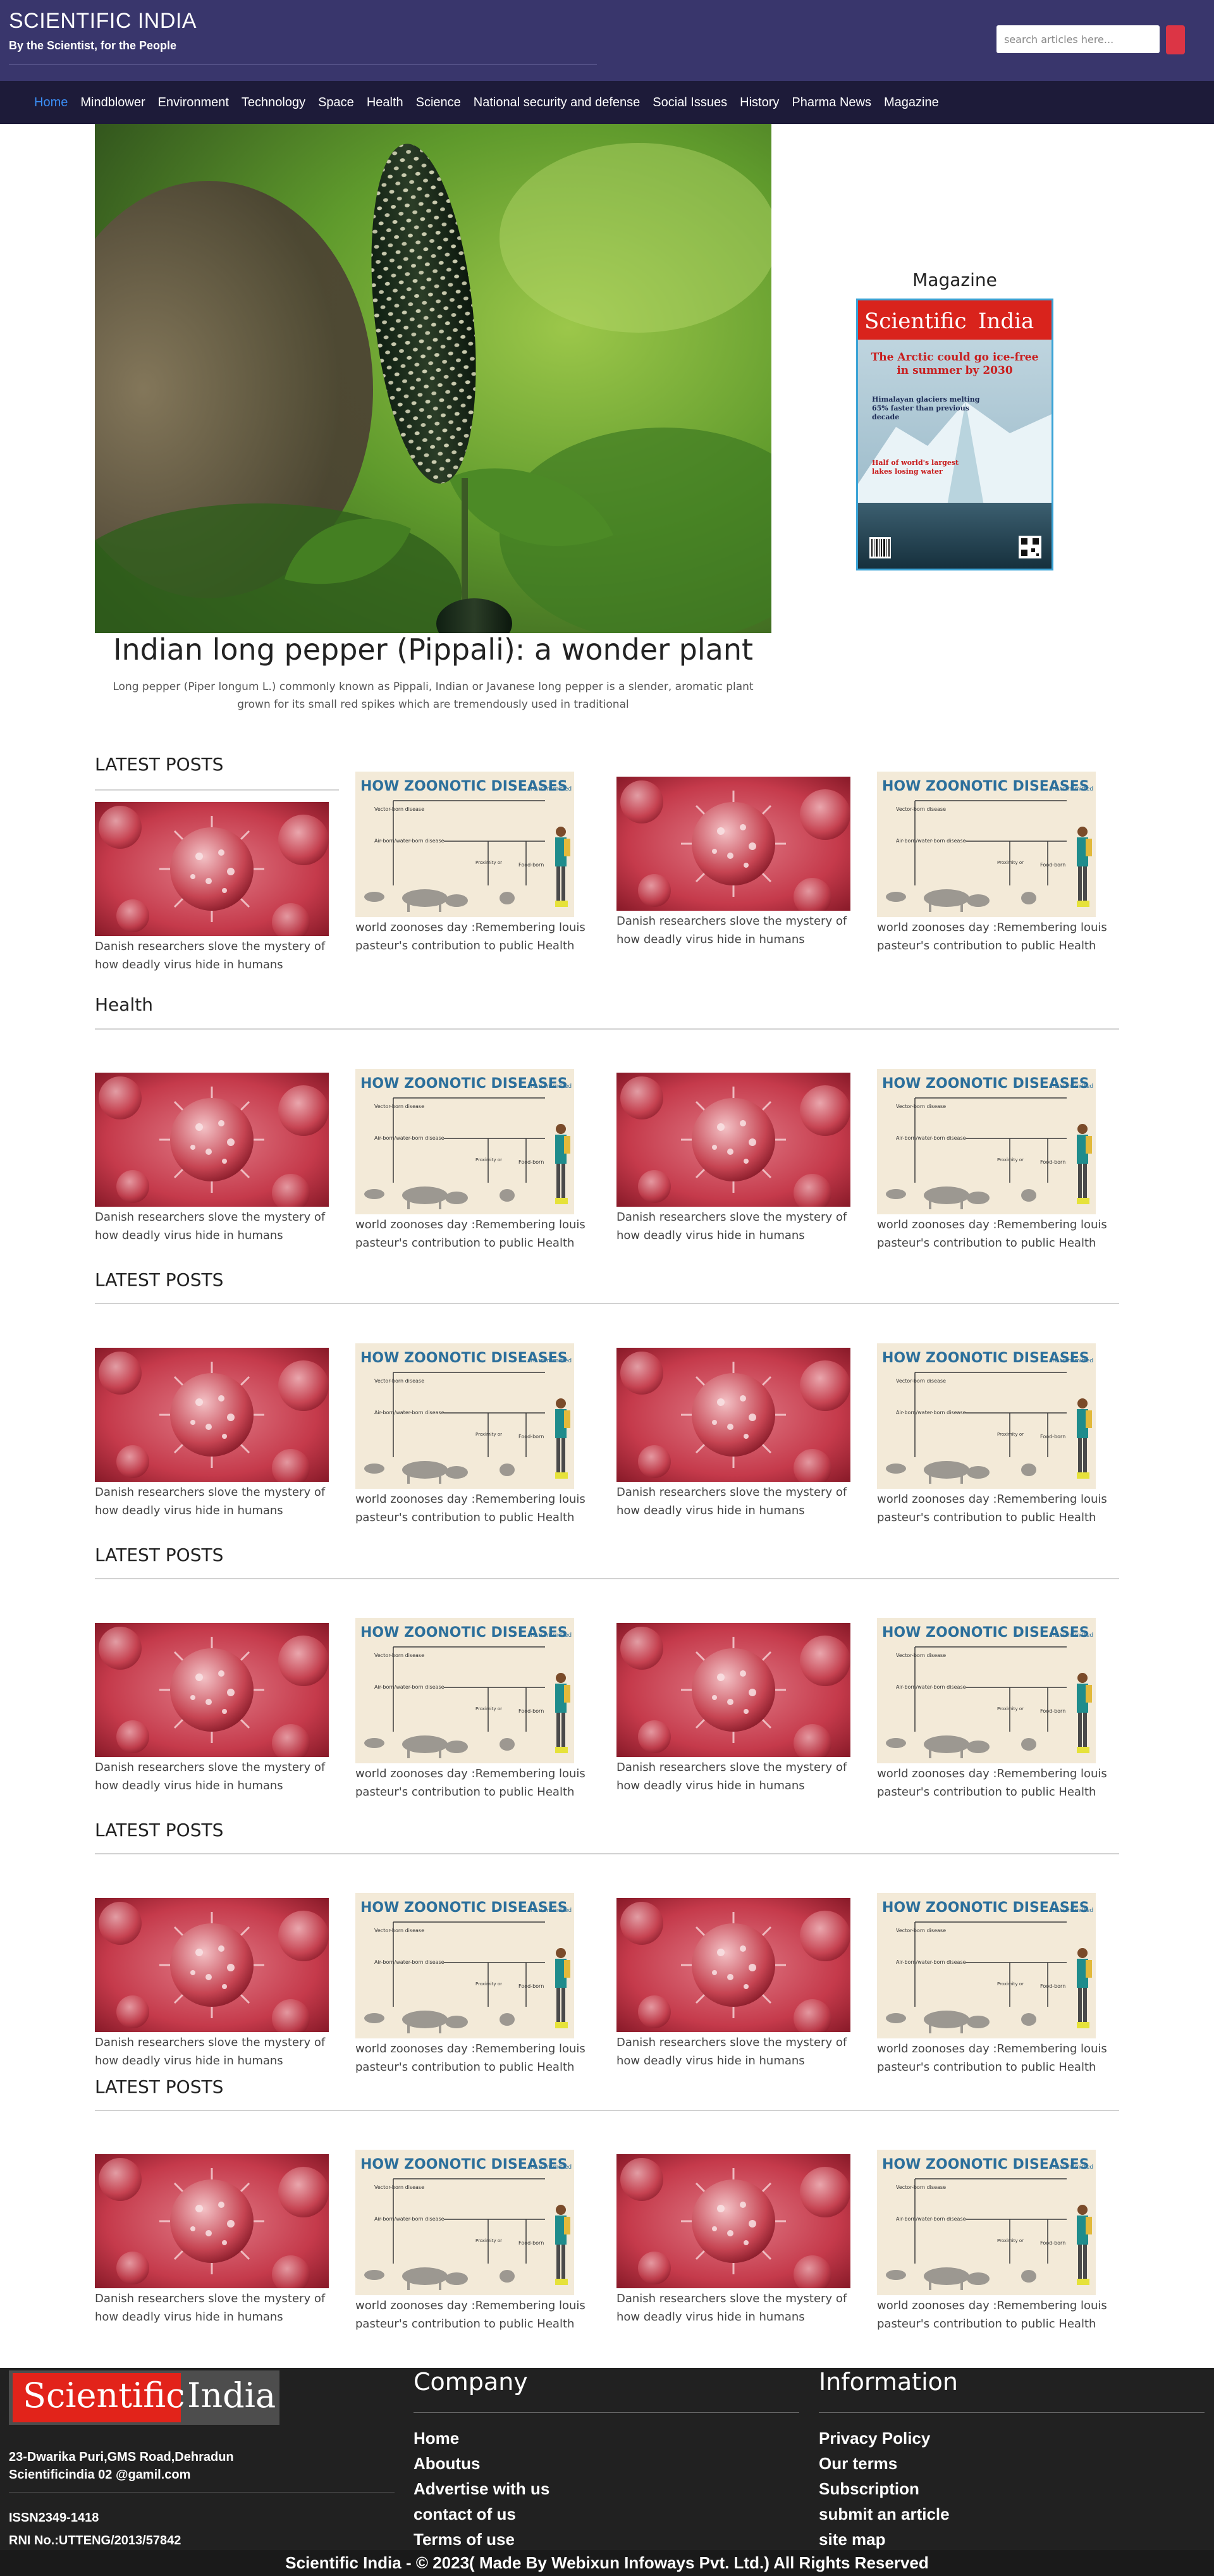  What do you see at coordinates (1175, 39) in the screenshot?
I see `search-button` at bounding box center [1175, 39].